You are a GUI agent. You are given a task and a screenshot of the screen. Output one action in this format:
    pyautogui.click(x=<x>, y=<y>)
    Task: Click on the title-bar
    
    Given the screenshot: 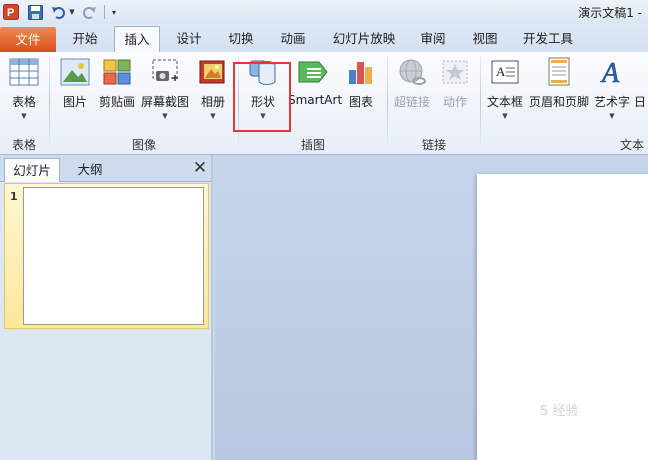 What is the action you would take?
    pyautogui.click(x=324, y=12)
    